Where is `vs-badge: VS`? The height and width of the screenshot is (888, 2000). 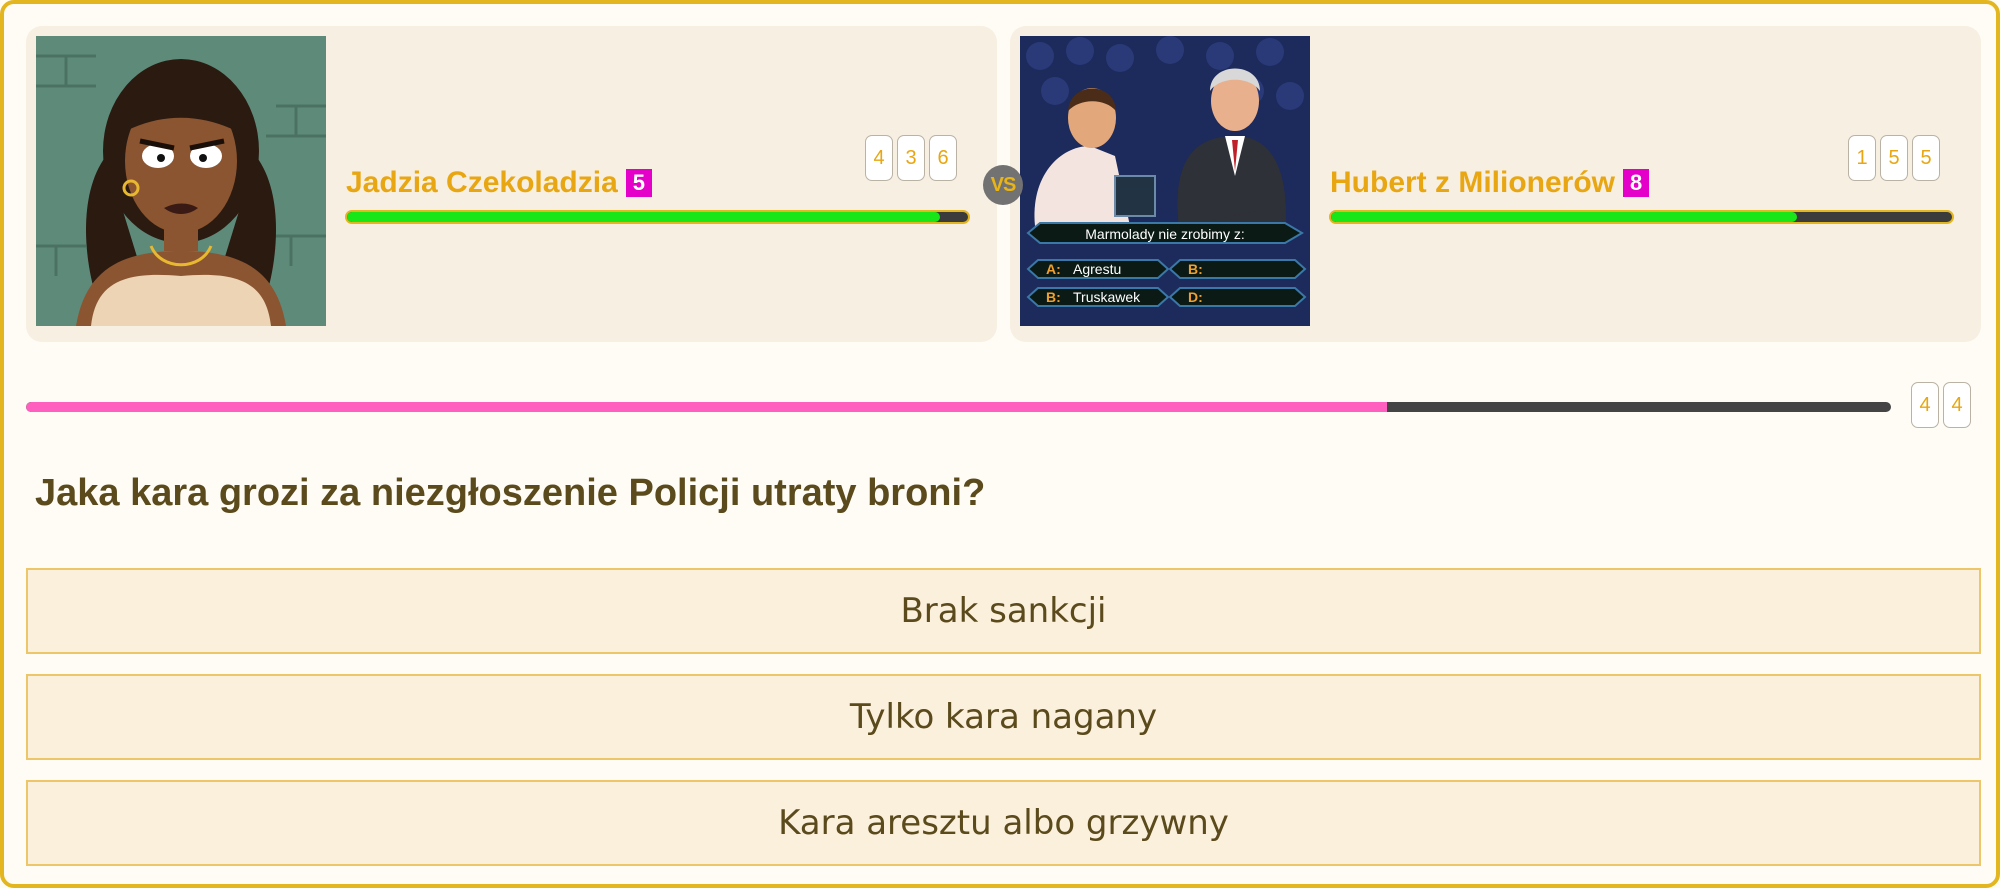
vs-badge: VS is located at coordinates (1003, 185).